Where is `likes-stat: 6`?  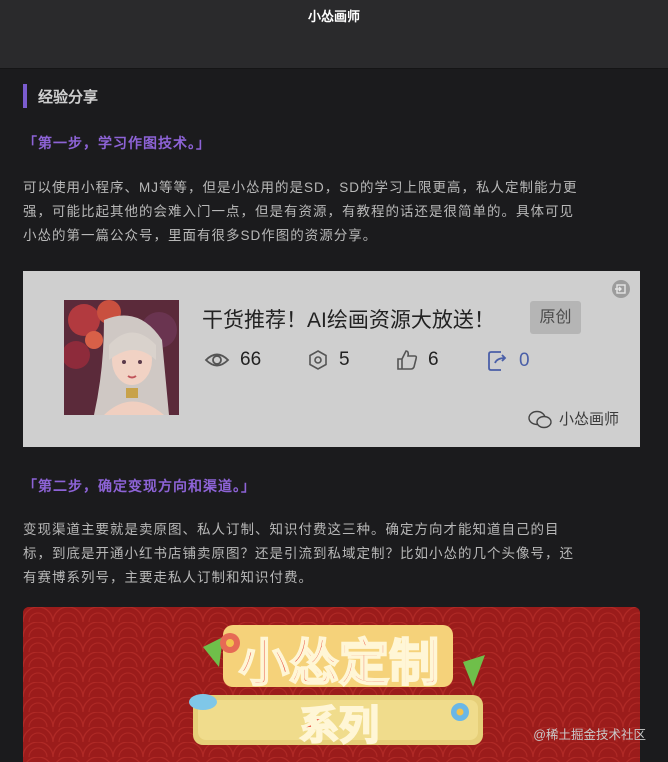
likes-stat: 6 is located at coordinates (417, 360).